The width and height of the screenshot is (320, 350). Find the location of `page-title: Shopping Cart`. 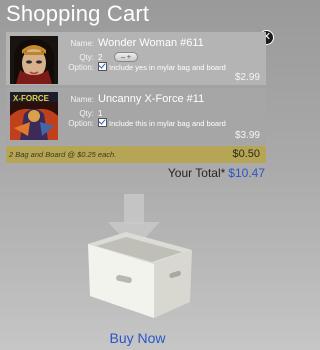

page-title: Shopping Cart is located at coordinates (78, 13).